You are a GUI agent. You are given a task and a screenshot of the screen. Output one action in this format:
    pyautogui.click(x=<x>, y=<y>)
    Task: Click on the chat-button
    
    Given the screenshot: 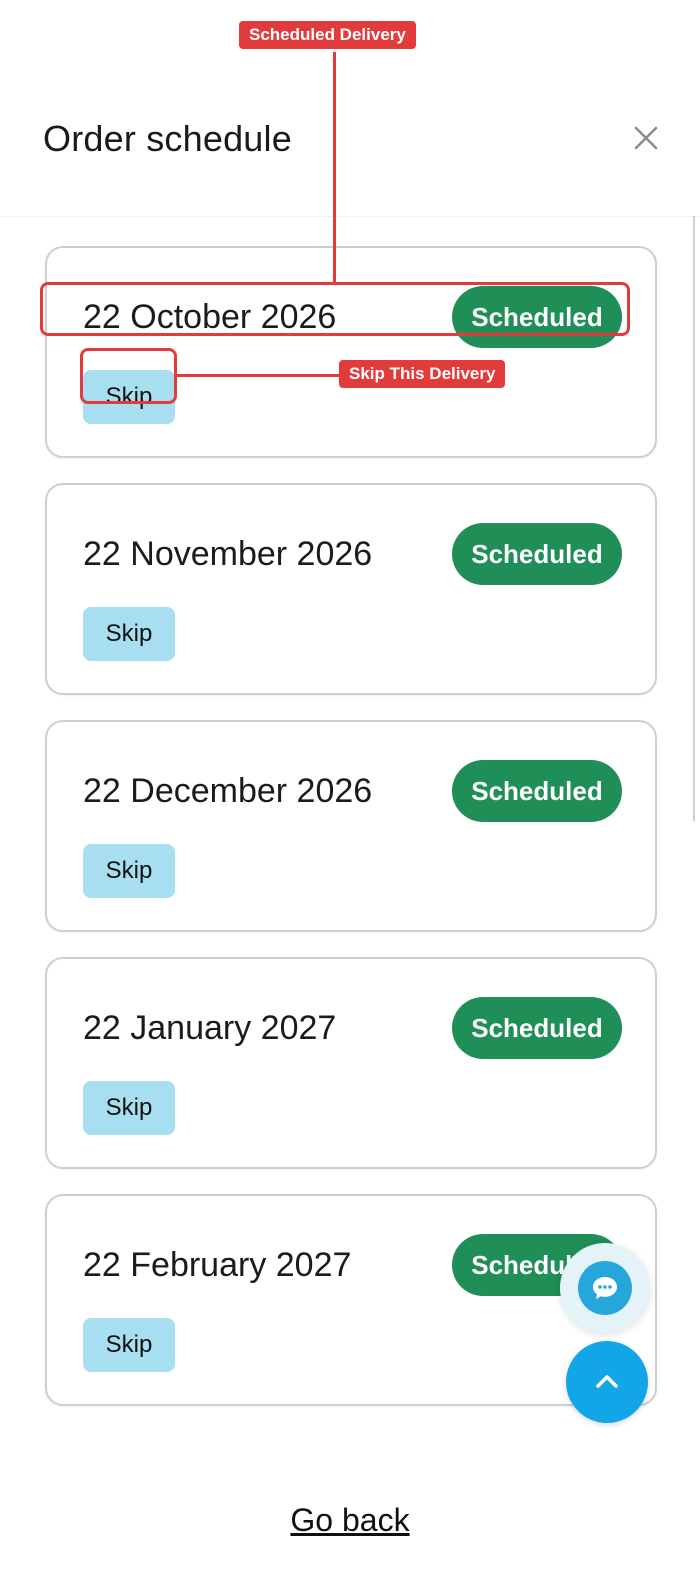 What is the action you would take?
    pyautogui.click(x=605, y=1288)
    